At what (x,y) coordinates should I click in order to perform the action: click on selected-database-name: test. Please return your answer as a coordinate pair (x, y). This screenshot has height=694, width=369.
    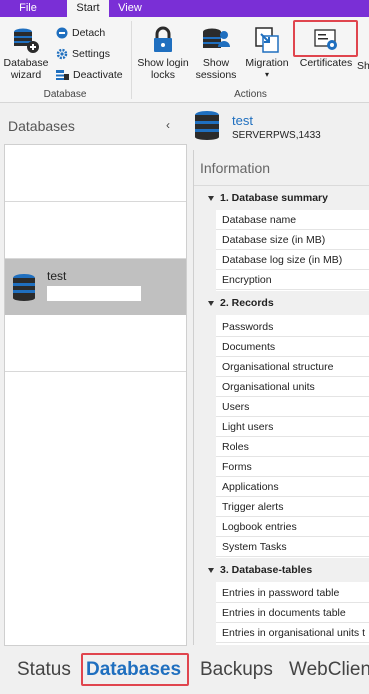
    Looking at the image, I should click on (242, 120).